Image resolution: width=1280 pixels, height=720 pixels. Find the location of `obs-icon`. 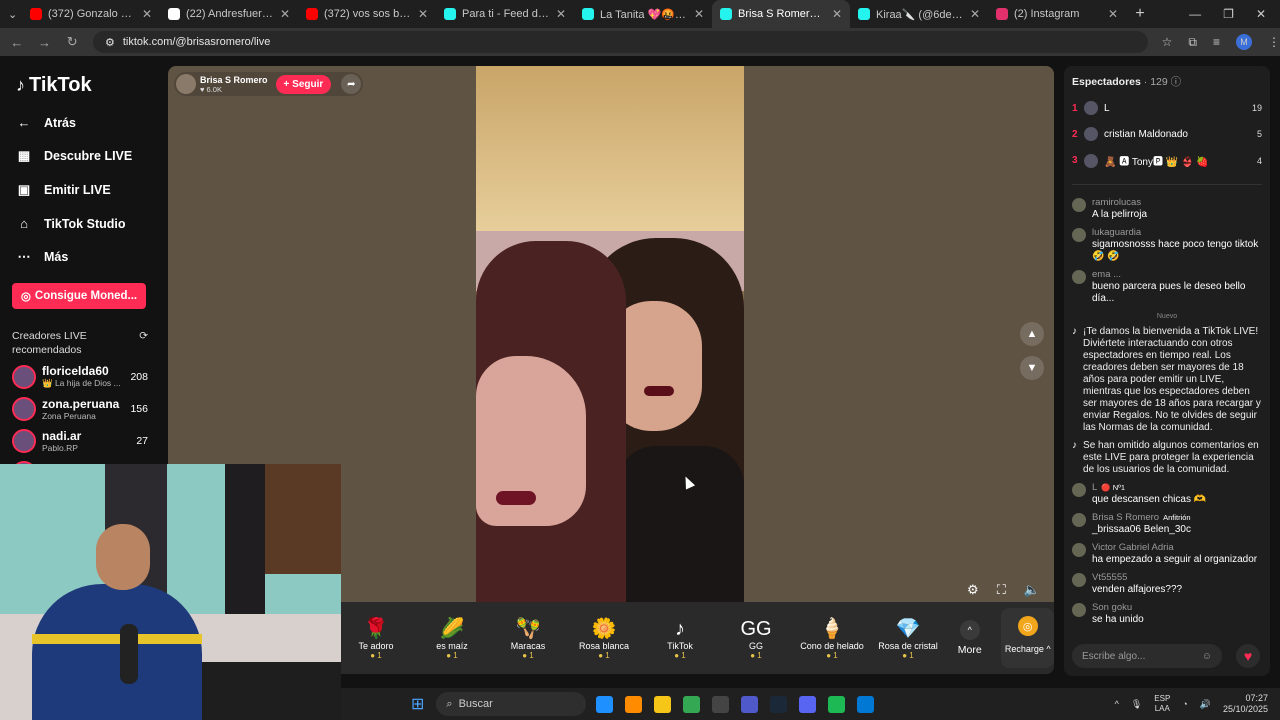

obs-icon is located at coordinates (721, 704).